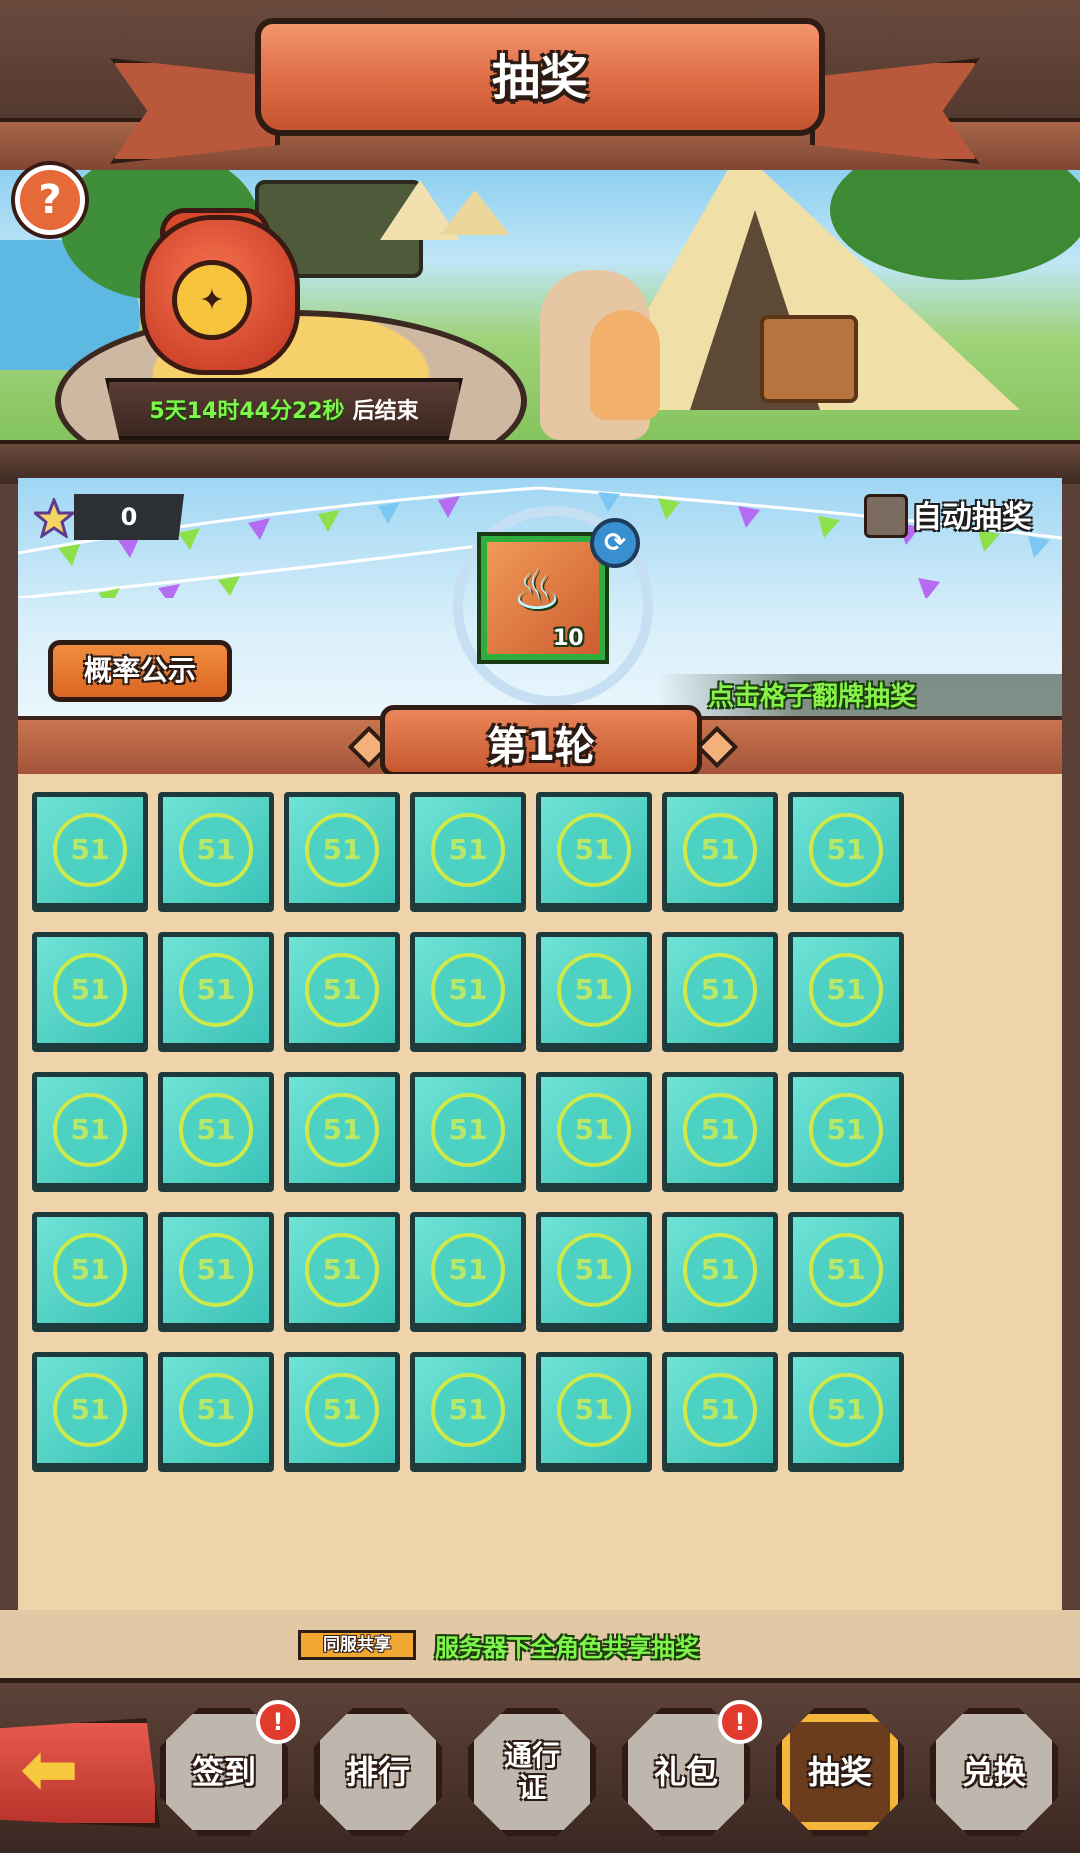  Describe the element at coordinates (377, 1772) in the screenshot. I see `nav-label: 排行` at that location.